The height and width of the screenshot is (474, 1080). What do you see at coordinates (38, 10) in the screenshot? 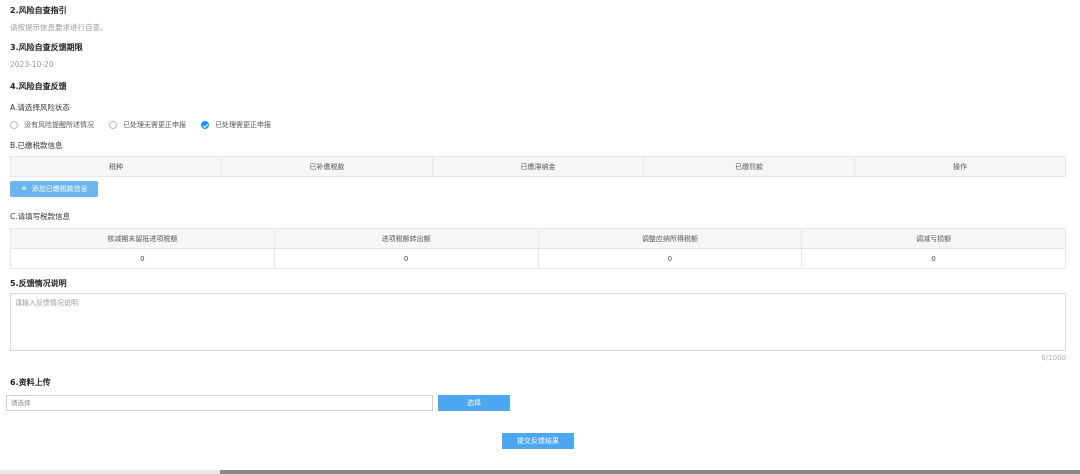
I see `section-guide-title: 2.风险自查指引` at bounding box center [38, 10].